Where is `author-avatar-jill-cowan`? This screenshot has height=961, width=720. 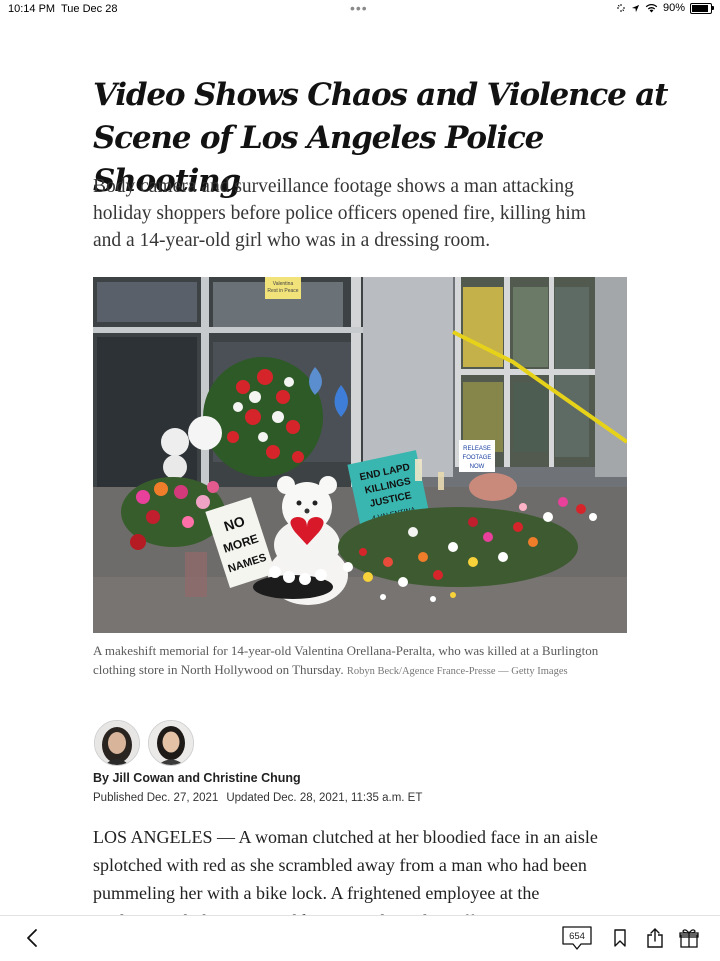 author-avatar-jill-cowan is located at coordinates (117, 743).